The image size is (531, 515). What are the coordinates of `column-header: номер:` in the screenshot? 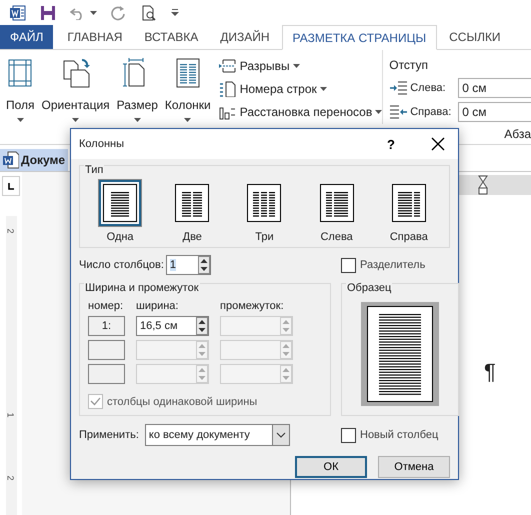 It's located at (106, 306).